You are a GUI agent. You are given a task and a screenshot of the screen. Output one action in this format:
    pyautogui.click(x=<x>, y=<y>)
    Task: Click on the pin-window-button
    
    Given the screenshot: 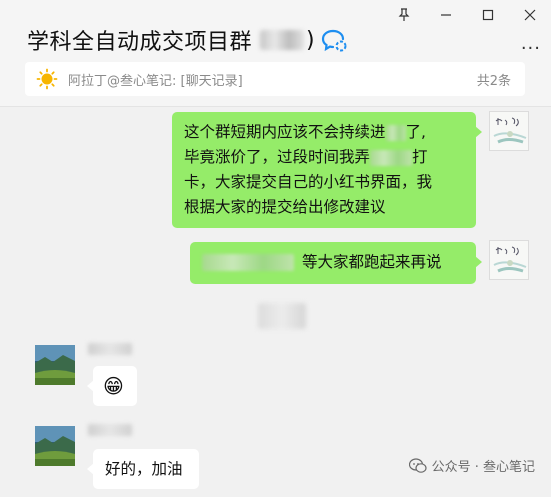 What is the action you would take?
    pyautogui.click(x=404, y=15)
    